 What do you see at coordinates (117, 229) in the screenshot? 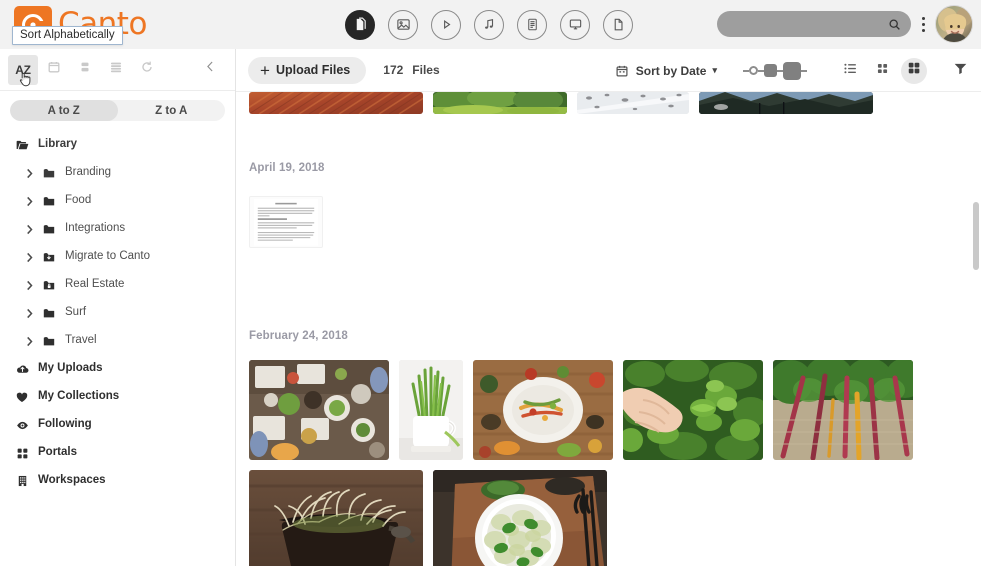
I see `sidebar-folder-integrations: Integrations` at bounding box center [117, 229].